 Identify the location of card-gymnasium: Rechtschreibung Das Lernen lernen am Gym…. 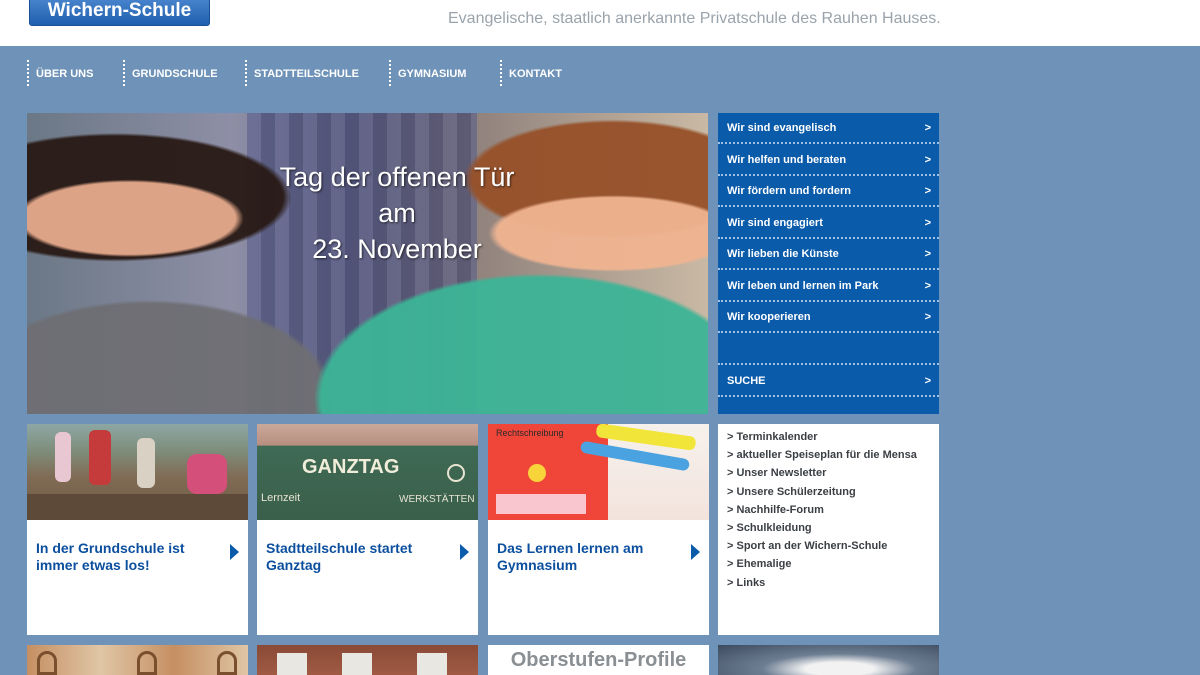
(598, 529).